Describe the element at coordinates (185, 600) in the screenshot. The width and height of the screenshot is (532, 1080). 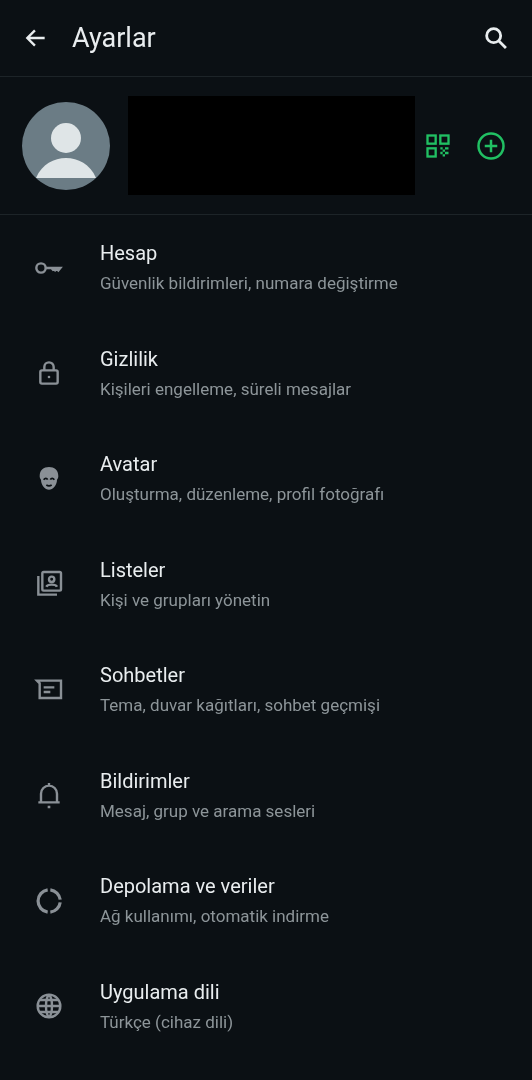
I see `item-subtitle: Kişi ve grupları yönetin` at that location.